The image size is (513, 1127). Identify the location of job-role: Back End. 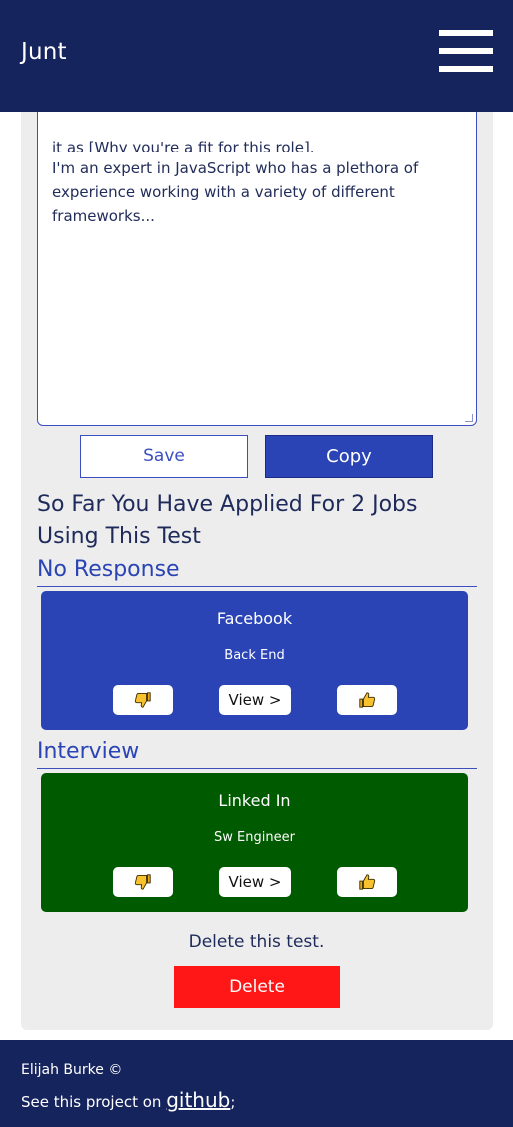
(254, 655).